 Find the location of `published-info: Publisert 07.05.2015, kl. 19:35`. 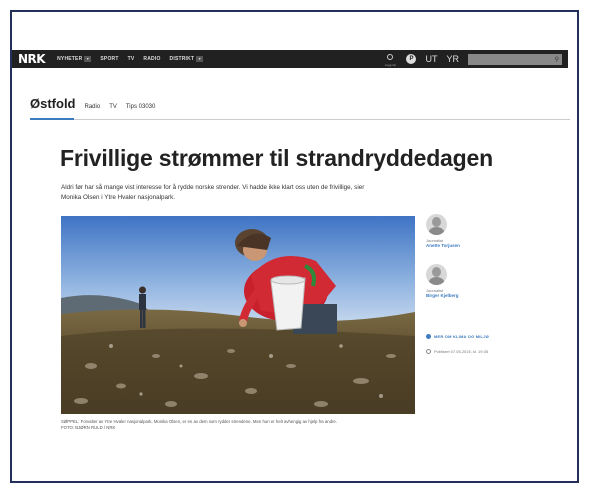

published-info: Publisert 07.05.2015, kl. 19:35 is located at coordinates (457, 351).